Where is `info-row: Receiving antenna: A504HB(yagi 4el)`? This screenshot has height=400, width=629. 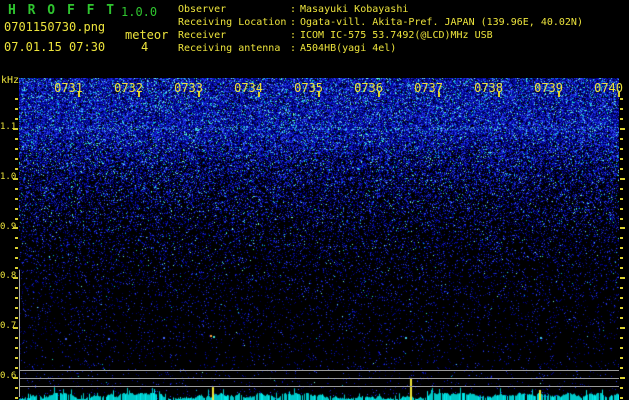 info-row: Receiving antenna: A504HB(yagi 4el) is located at coordinates (380, 48).